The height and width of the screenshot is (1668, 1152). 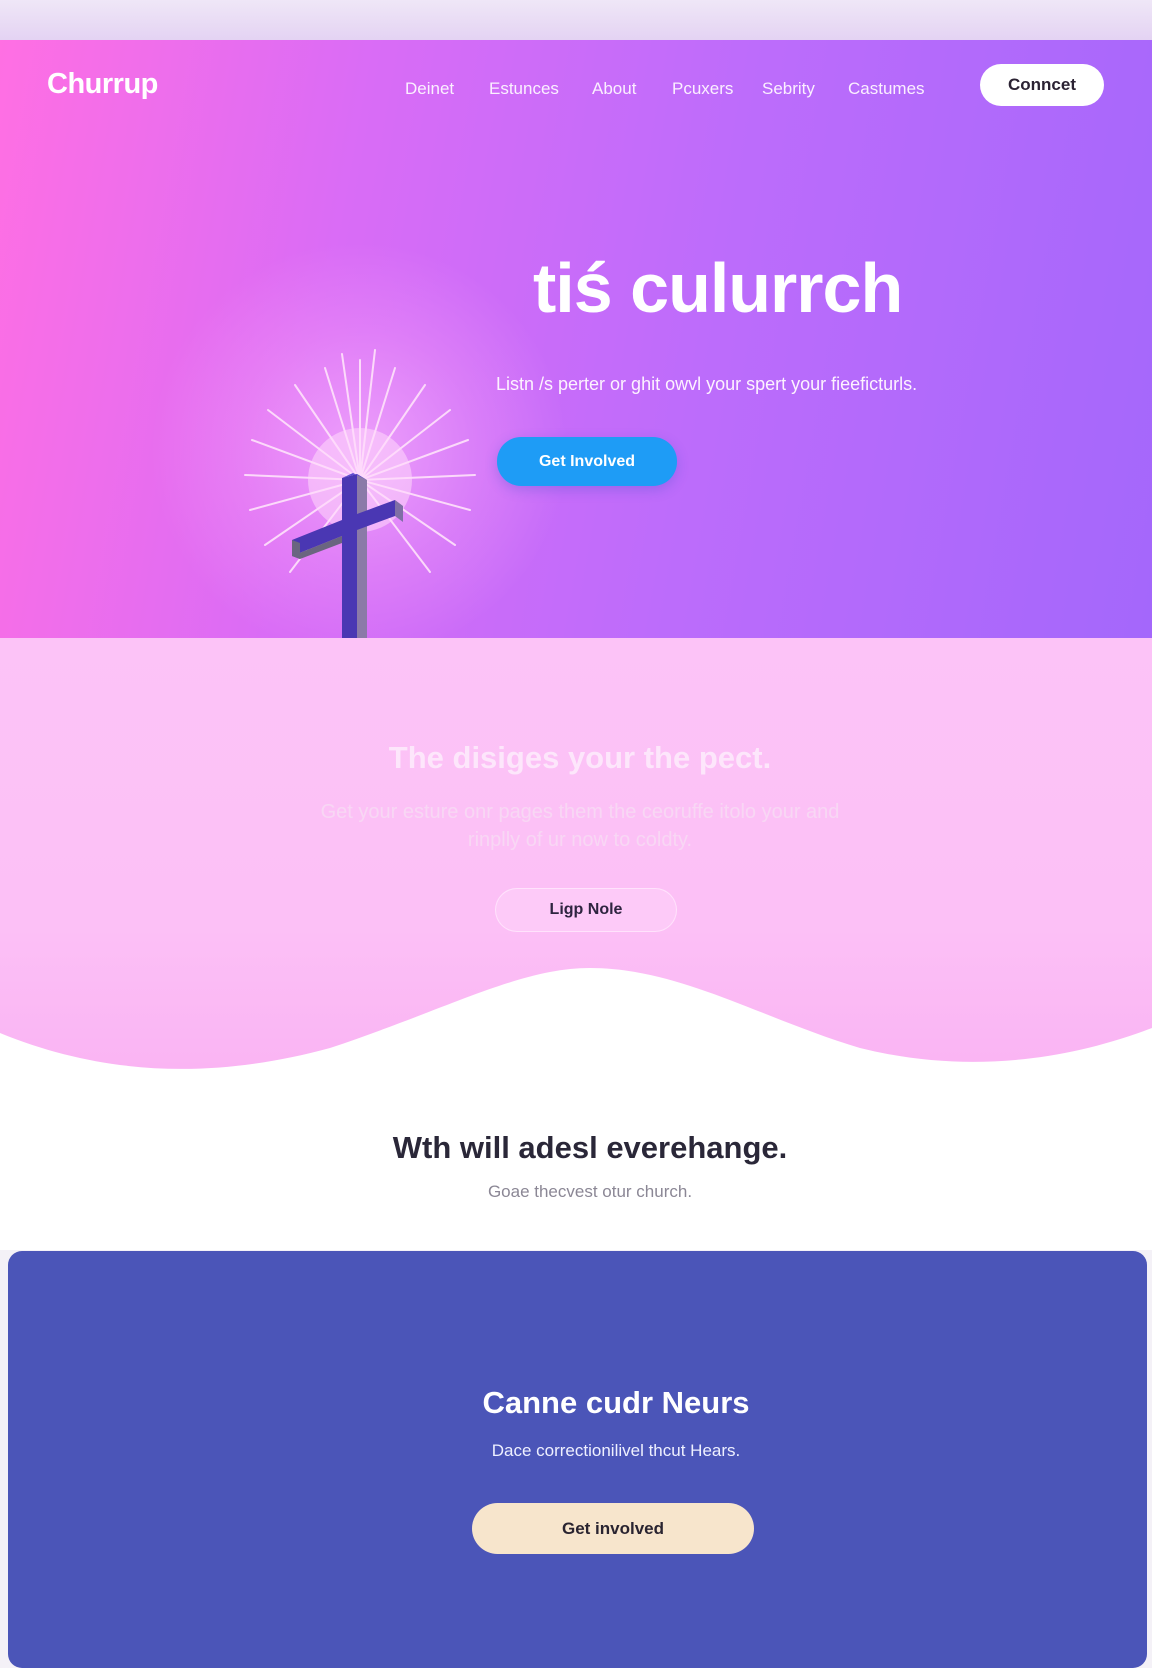 What do you see at coordinates (886, 89) in the screenshot?
I see `nav-item-castumes: Castumes` at bounding box center [886, 89].